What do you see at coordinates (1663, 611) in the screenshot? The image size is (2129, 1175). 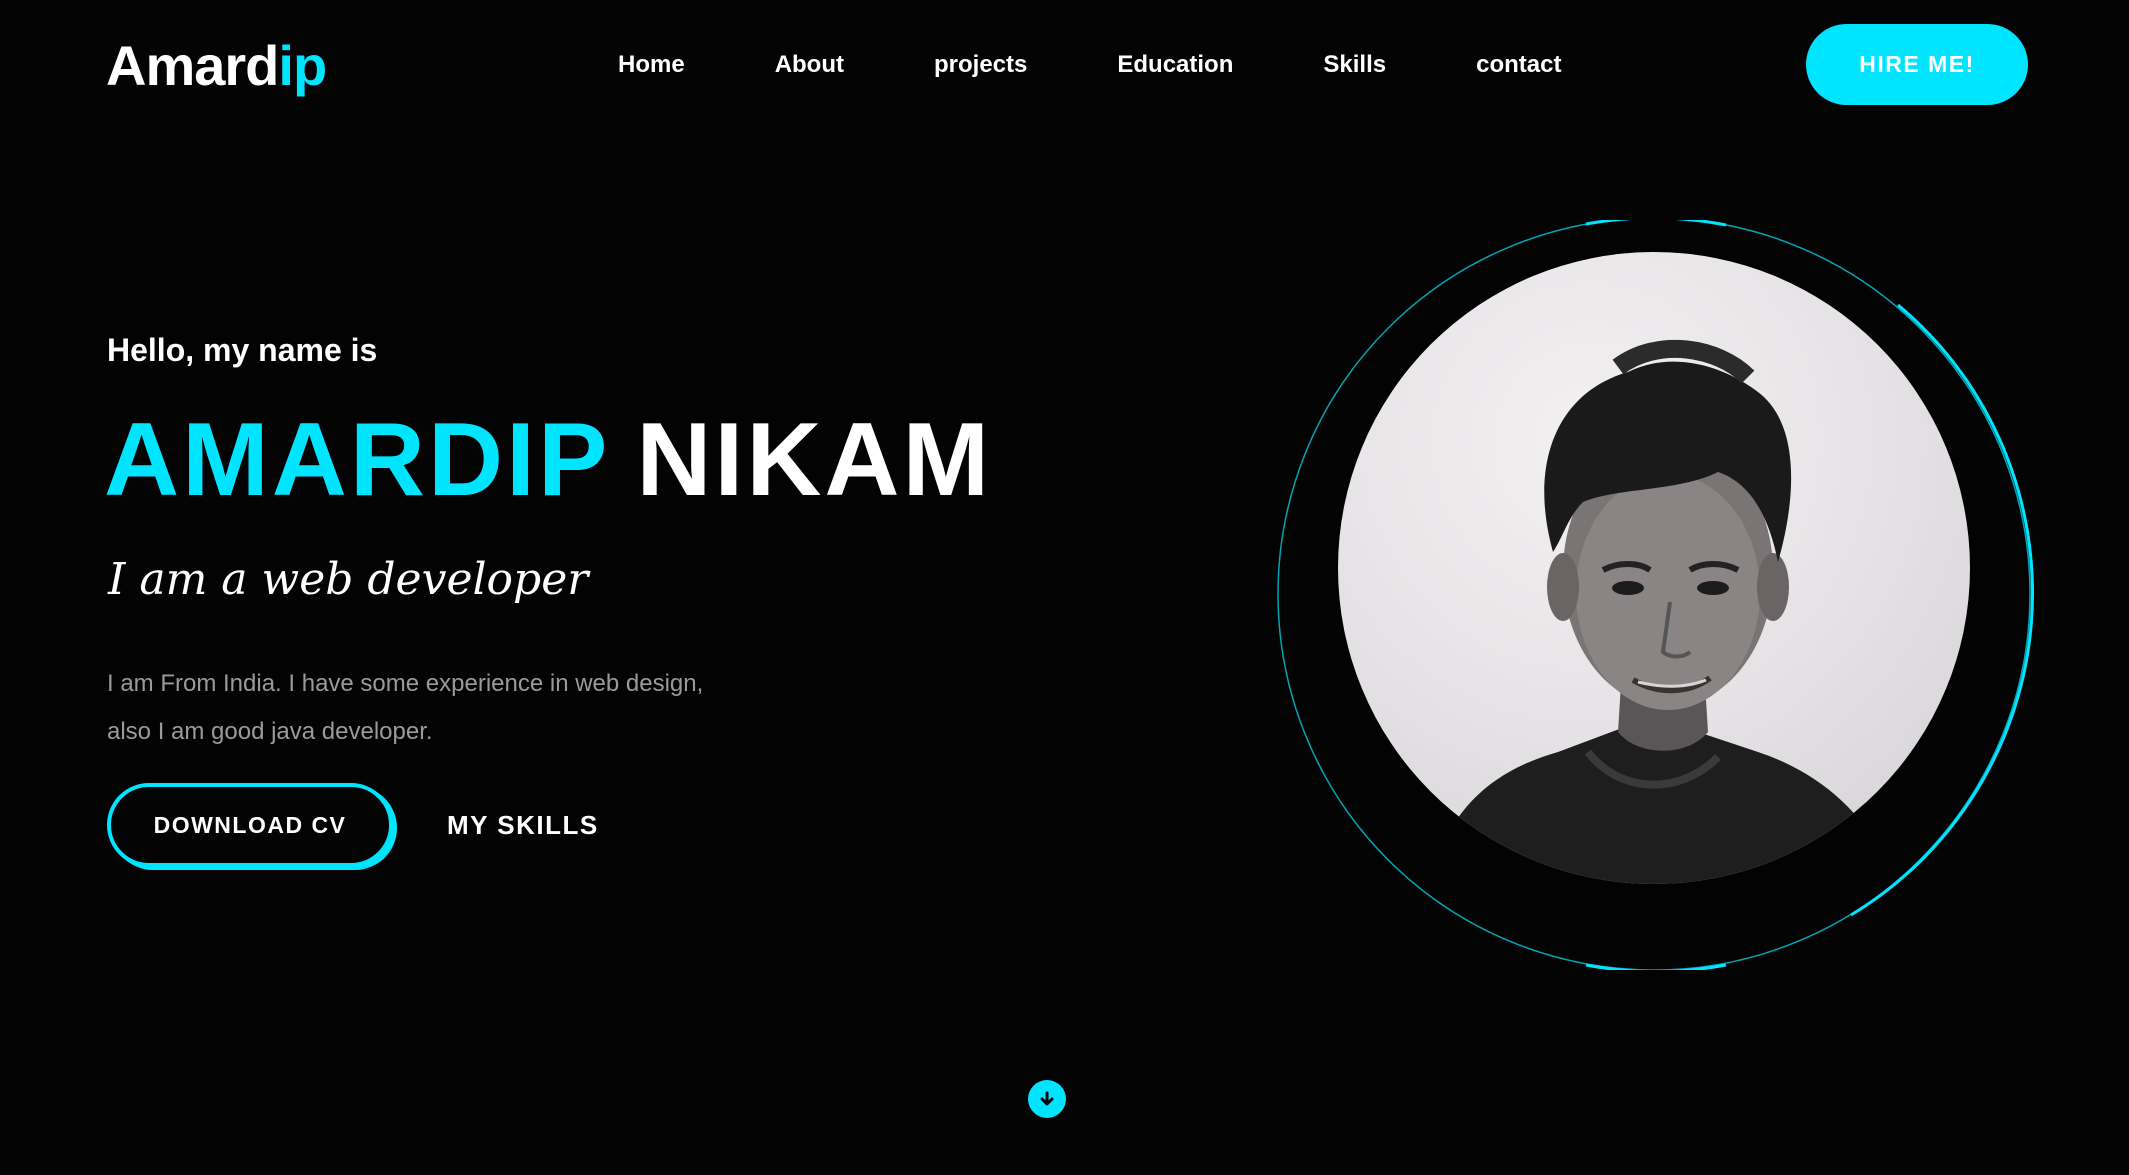 I see `person-portrait-icon` at bounding box center [1663, 611].